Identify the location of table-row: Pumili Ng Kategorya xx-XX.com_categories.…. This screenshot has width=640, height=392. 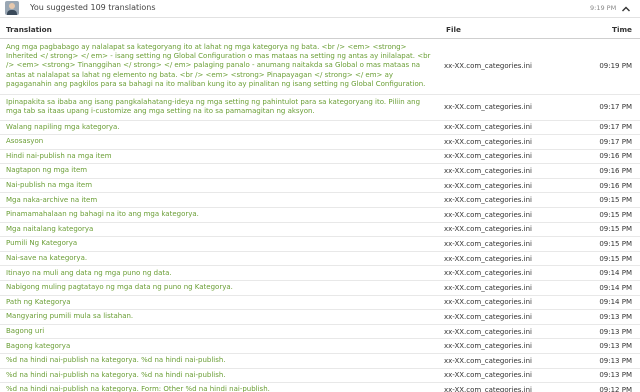
(320, 244).